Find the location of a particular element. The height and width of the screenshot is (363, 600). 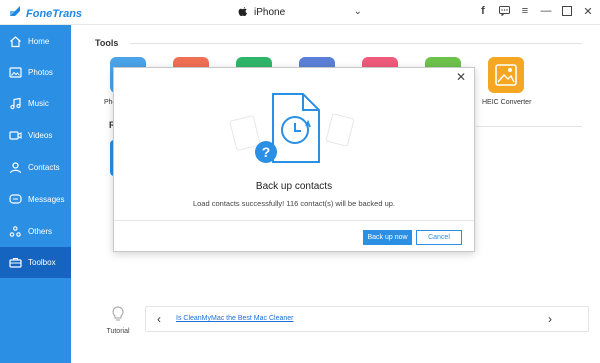

sidebar-item-music: Music is located at coordinates (35, 103).